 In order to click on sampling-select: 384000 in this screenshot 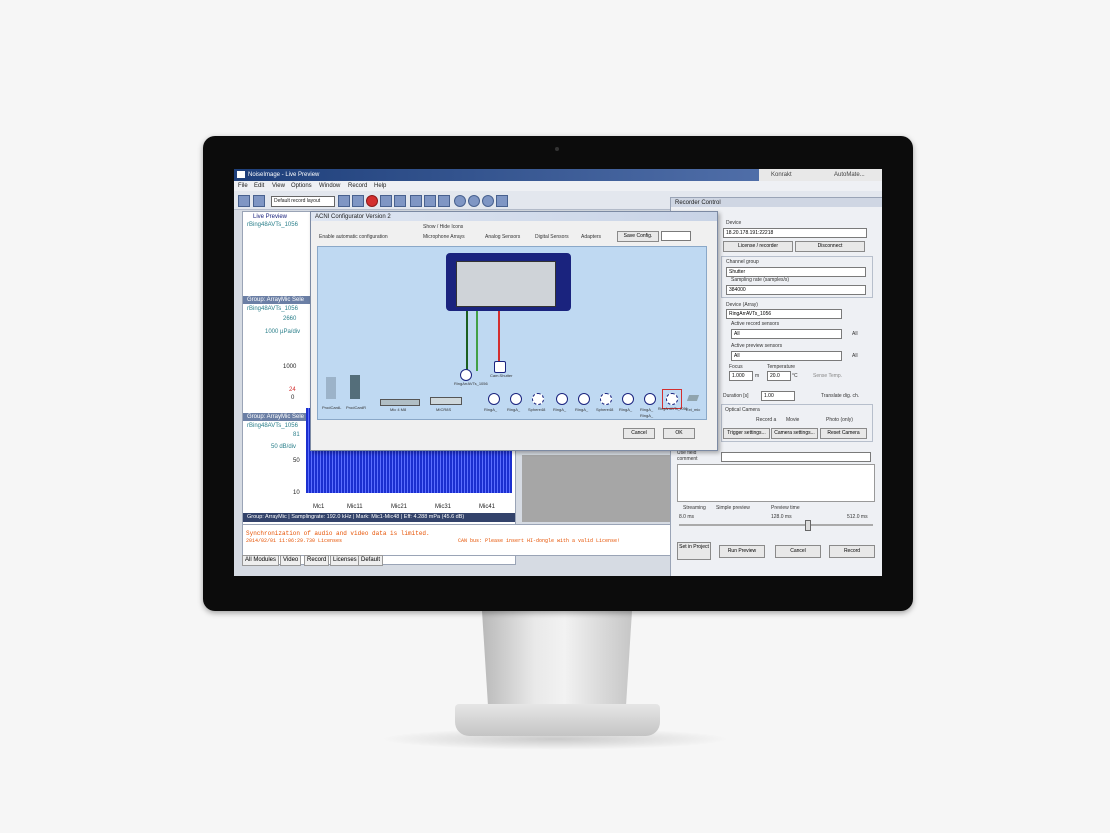, I will do `click(796, 290)`.